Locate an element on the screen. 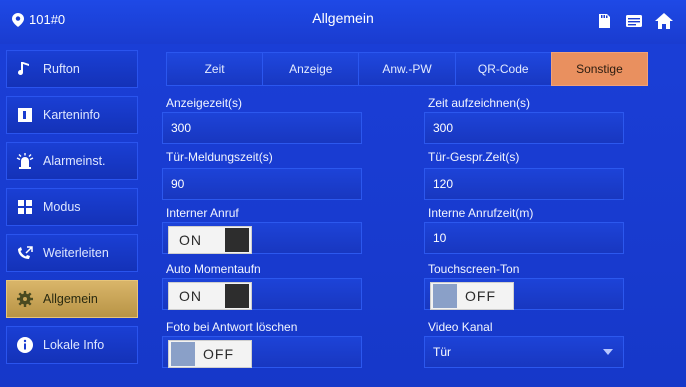 Image resolution: width=686 pixels, height=387 pixels. sidebar-item-karteninfo: Karteninfo is located at coordinates (72, 115).